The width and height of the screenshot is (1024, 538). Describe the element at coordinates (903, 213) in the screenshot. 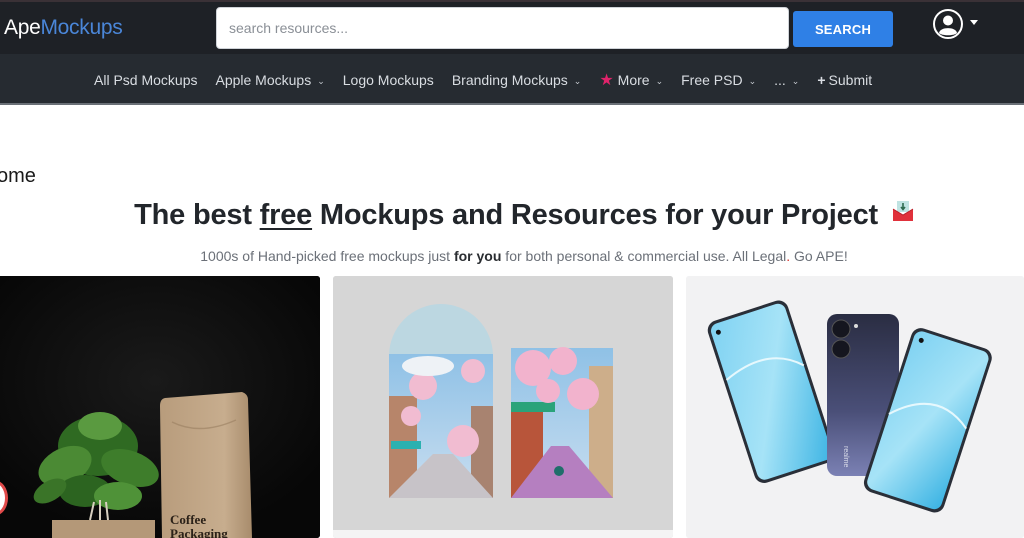

I see `incoming-envelope-icon` at that location.